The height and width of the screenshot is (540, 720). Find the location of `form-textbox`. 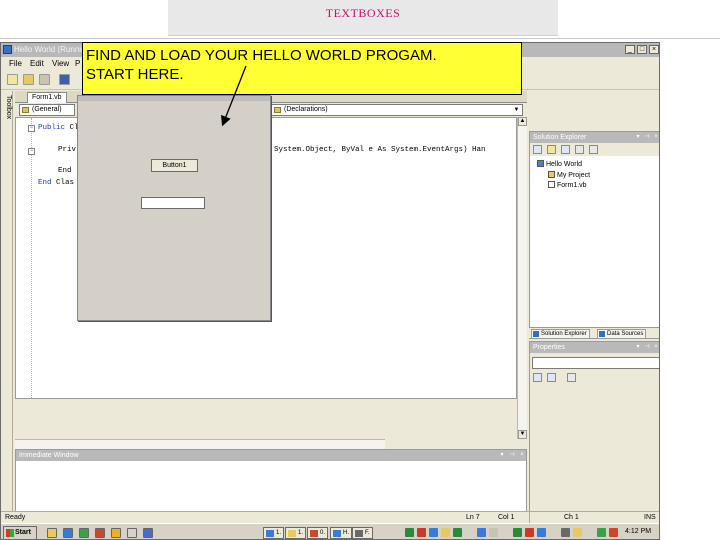

form-textbox is located at coordinates (173, 203).